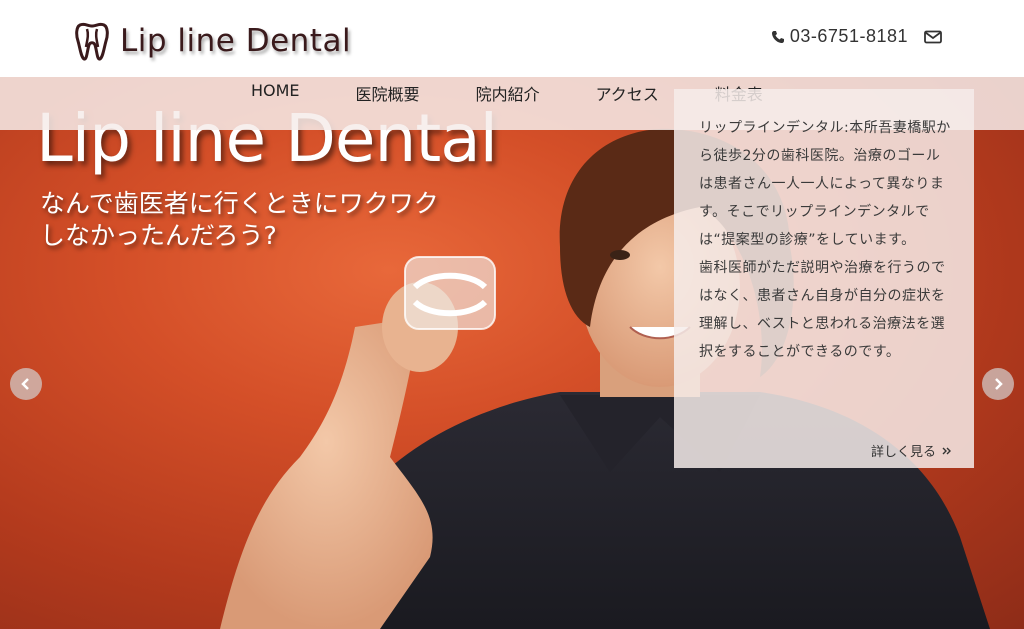 This screenshot has height=629, width=1024. I want to click on double-chevron-right-icon, so click(946, 450).